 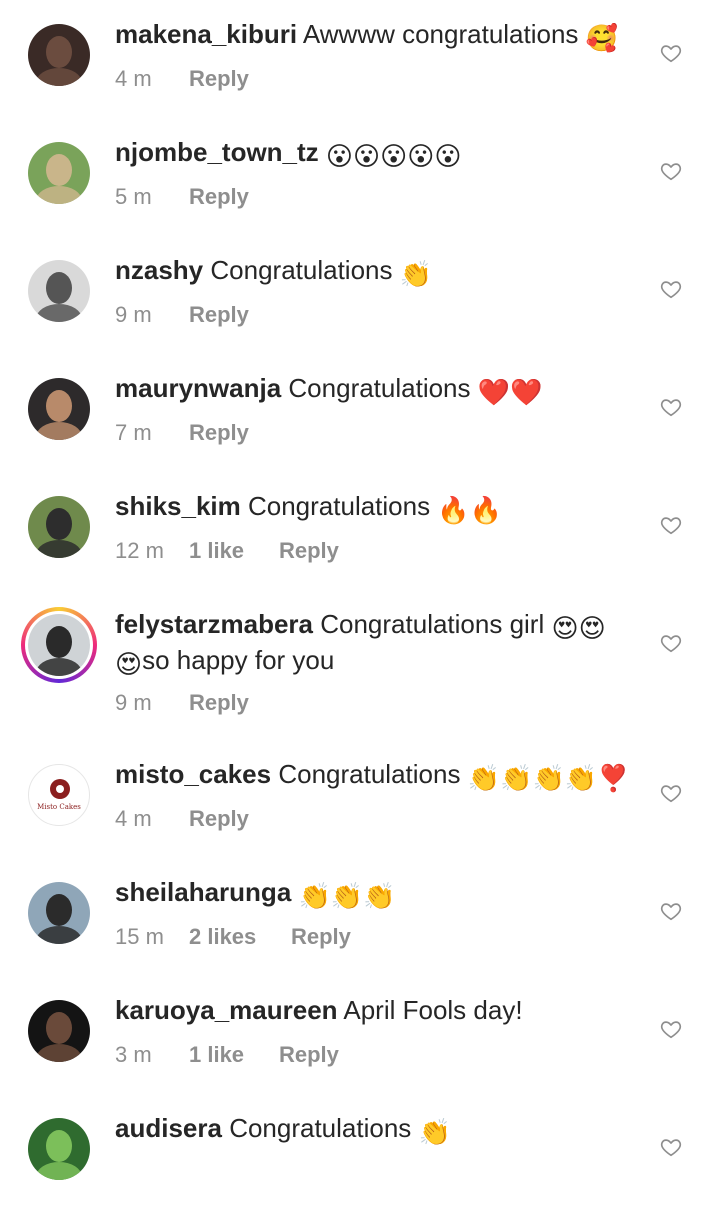 What do you see at coordinates (347, 896) in the screenshot?
I see `comment-emoji: 👏👏👏` at bounding box center [347, 896].